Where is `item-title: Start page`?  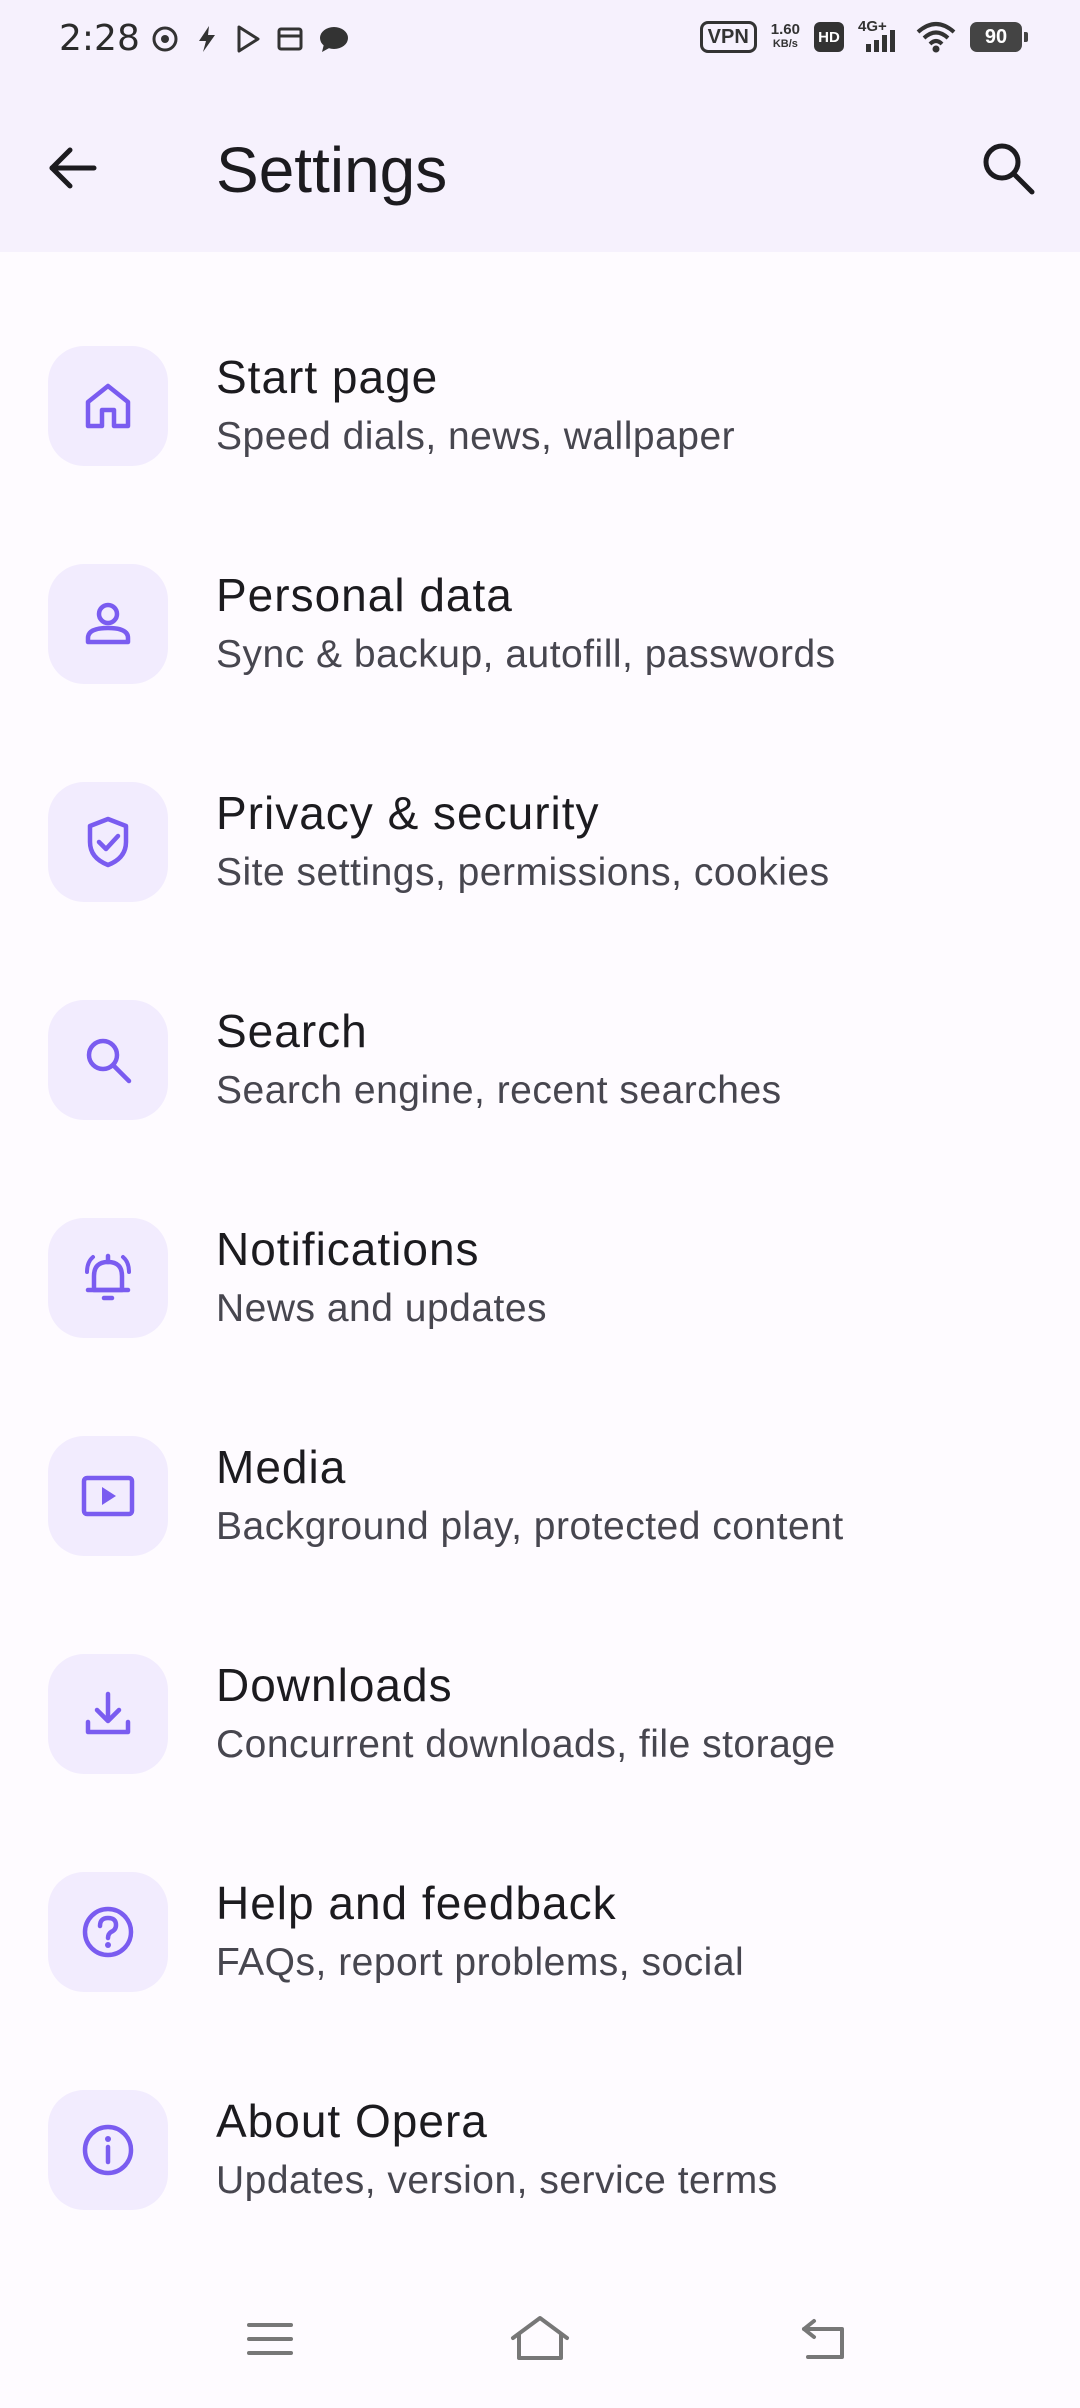
item-title: Start page is located at coordinates (327, 377).